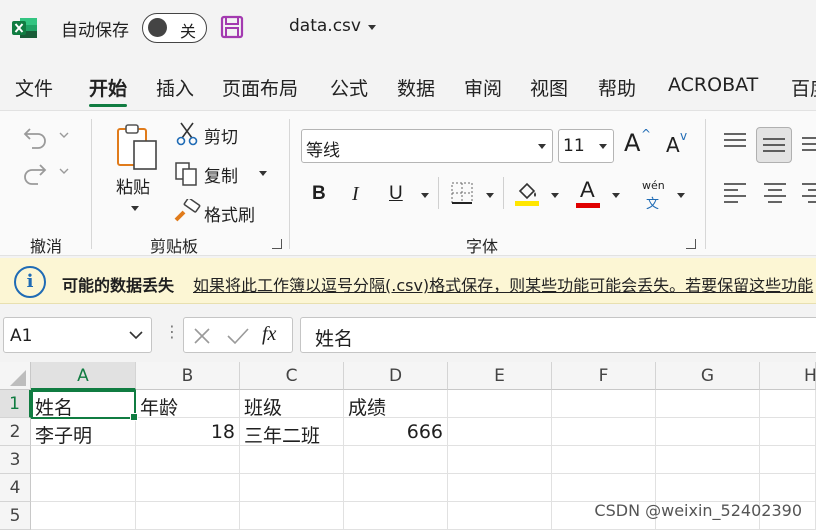 The height and width of the screenshot is (530, 816). Describe the element at coordinates (15, 404) in the screenshot. I see `row-header-1: 1` at that location.